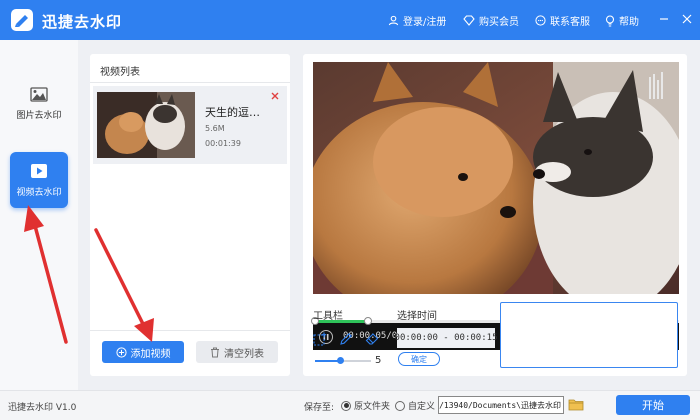 Image resolution: width=700 pixels, height=420 pixels. Describe the element at coordinates (223, 143) in the screenshot. I see `video-duration: 00:01:39` at that location.